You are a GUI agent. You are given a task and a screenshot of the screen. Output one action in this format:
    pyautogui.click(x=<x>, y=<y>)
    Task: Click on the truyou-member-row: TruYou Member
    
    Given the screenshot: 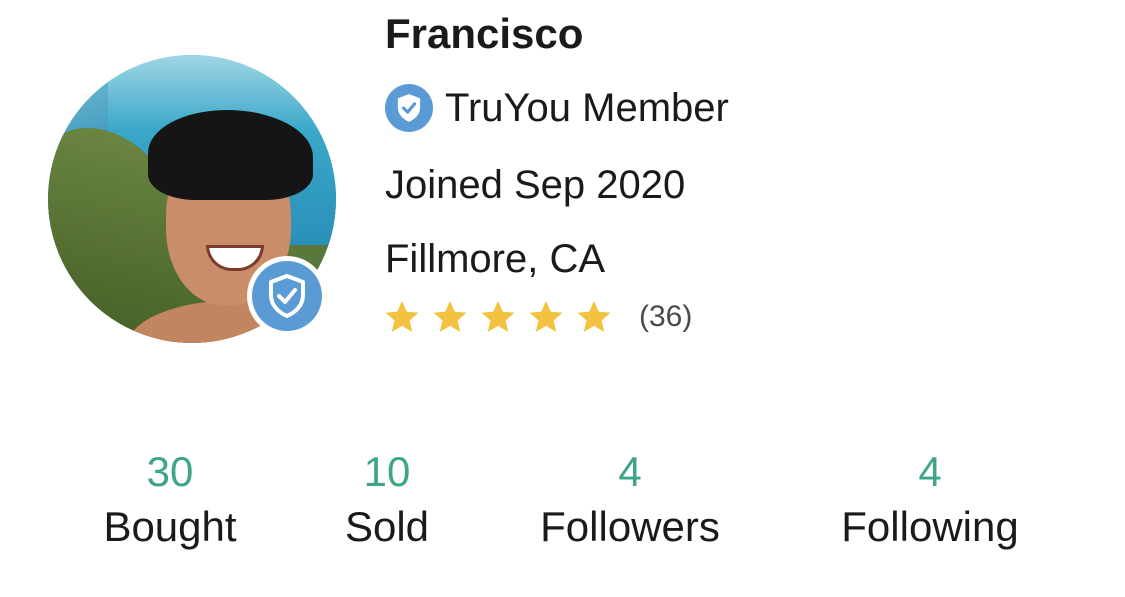 What is the action you would take?
    pyautogui.click(x=557, y=108)
    